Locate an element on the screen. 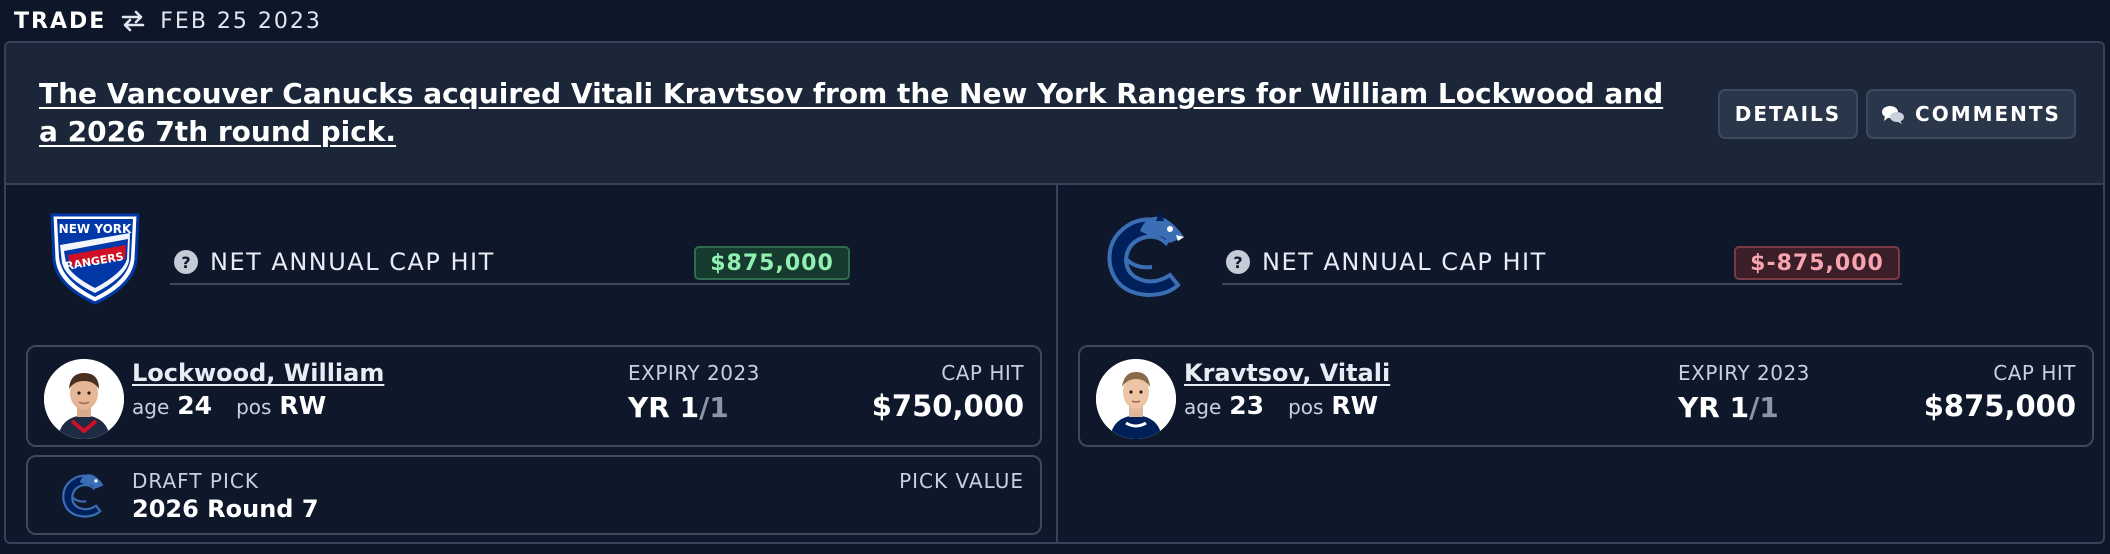 This screenshot has width=2110, height=554. comments-button: COMMENTS is located at coordinates (1971, 114).